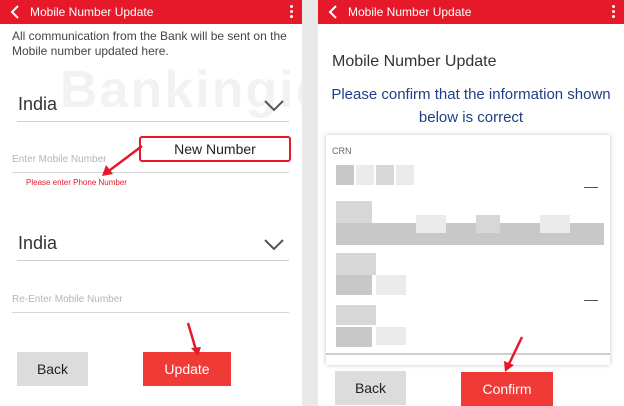 This screenshot has height=406, width=624. I want to click on country-select: India, so click(153, 105).